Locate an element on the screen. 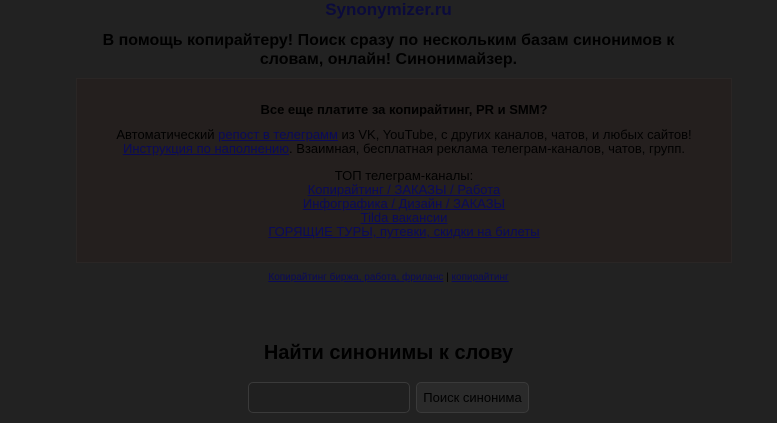  channel-link-hot-tours: ГОРЯЩИЕ ТУРЫ, путевки, скидки на билеты is located at coordinates (403, 231).